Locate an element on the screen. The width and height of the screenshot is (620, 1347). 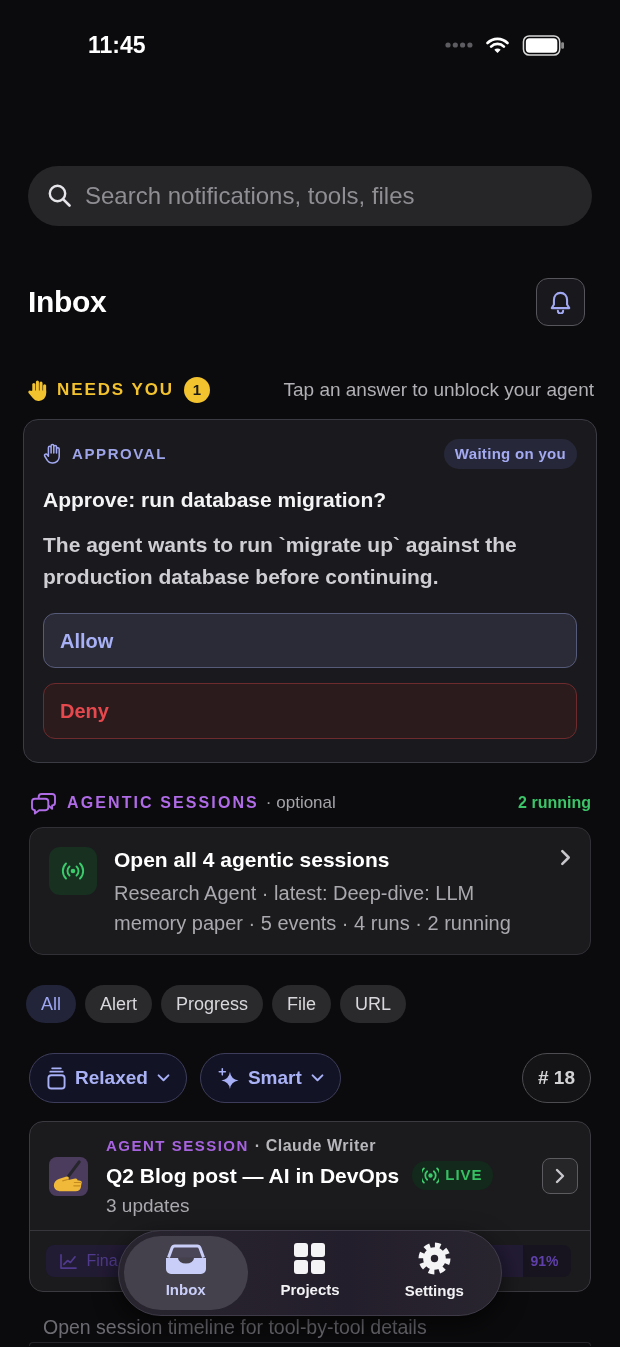
sessions-card: Open all 4 agentic sessions Research Agent · latest: Deep-dive: LLM memory paper · 5 events · 4 runs · 2 running is located at coordinates (310, 891).